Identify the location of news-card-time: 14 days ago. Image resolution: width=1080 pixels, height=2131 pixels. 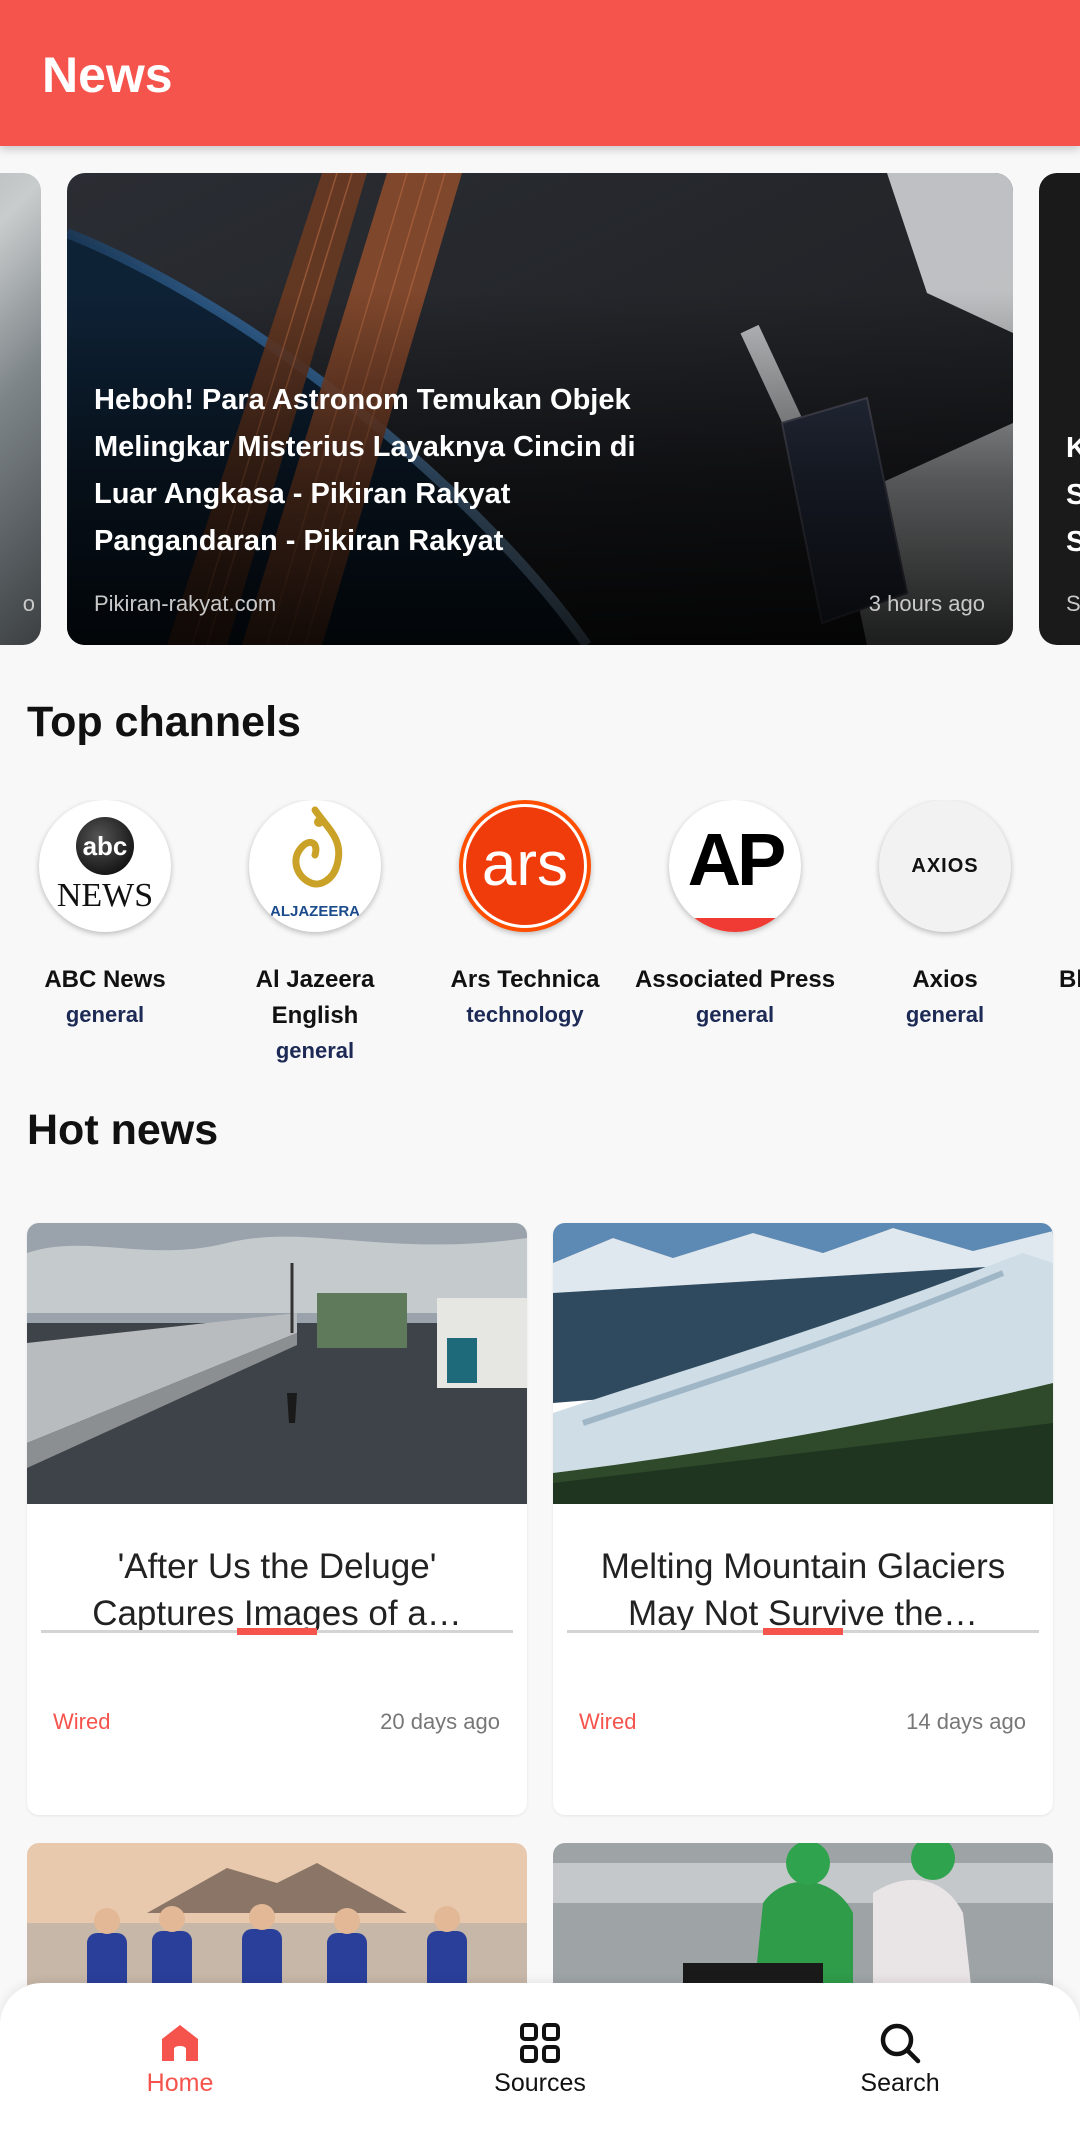
(966, 1721).